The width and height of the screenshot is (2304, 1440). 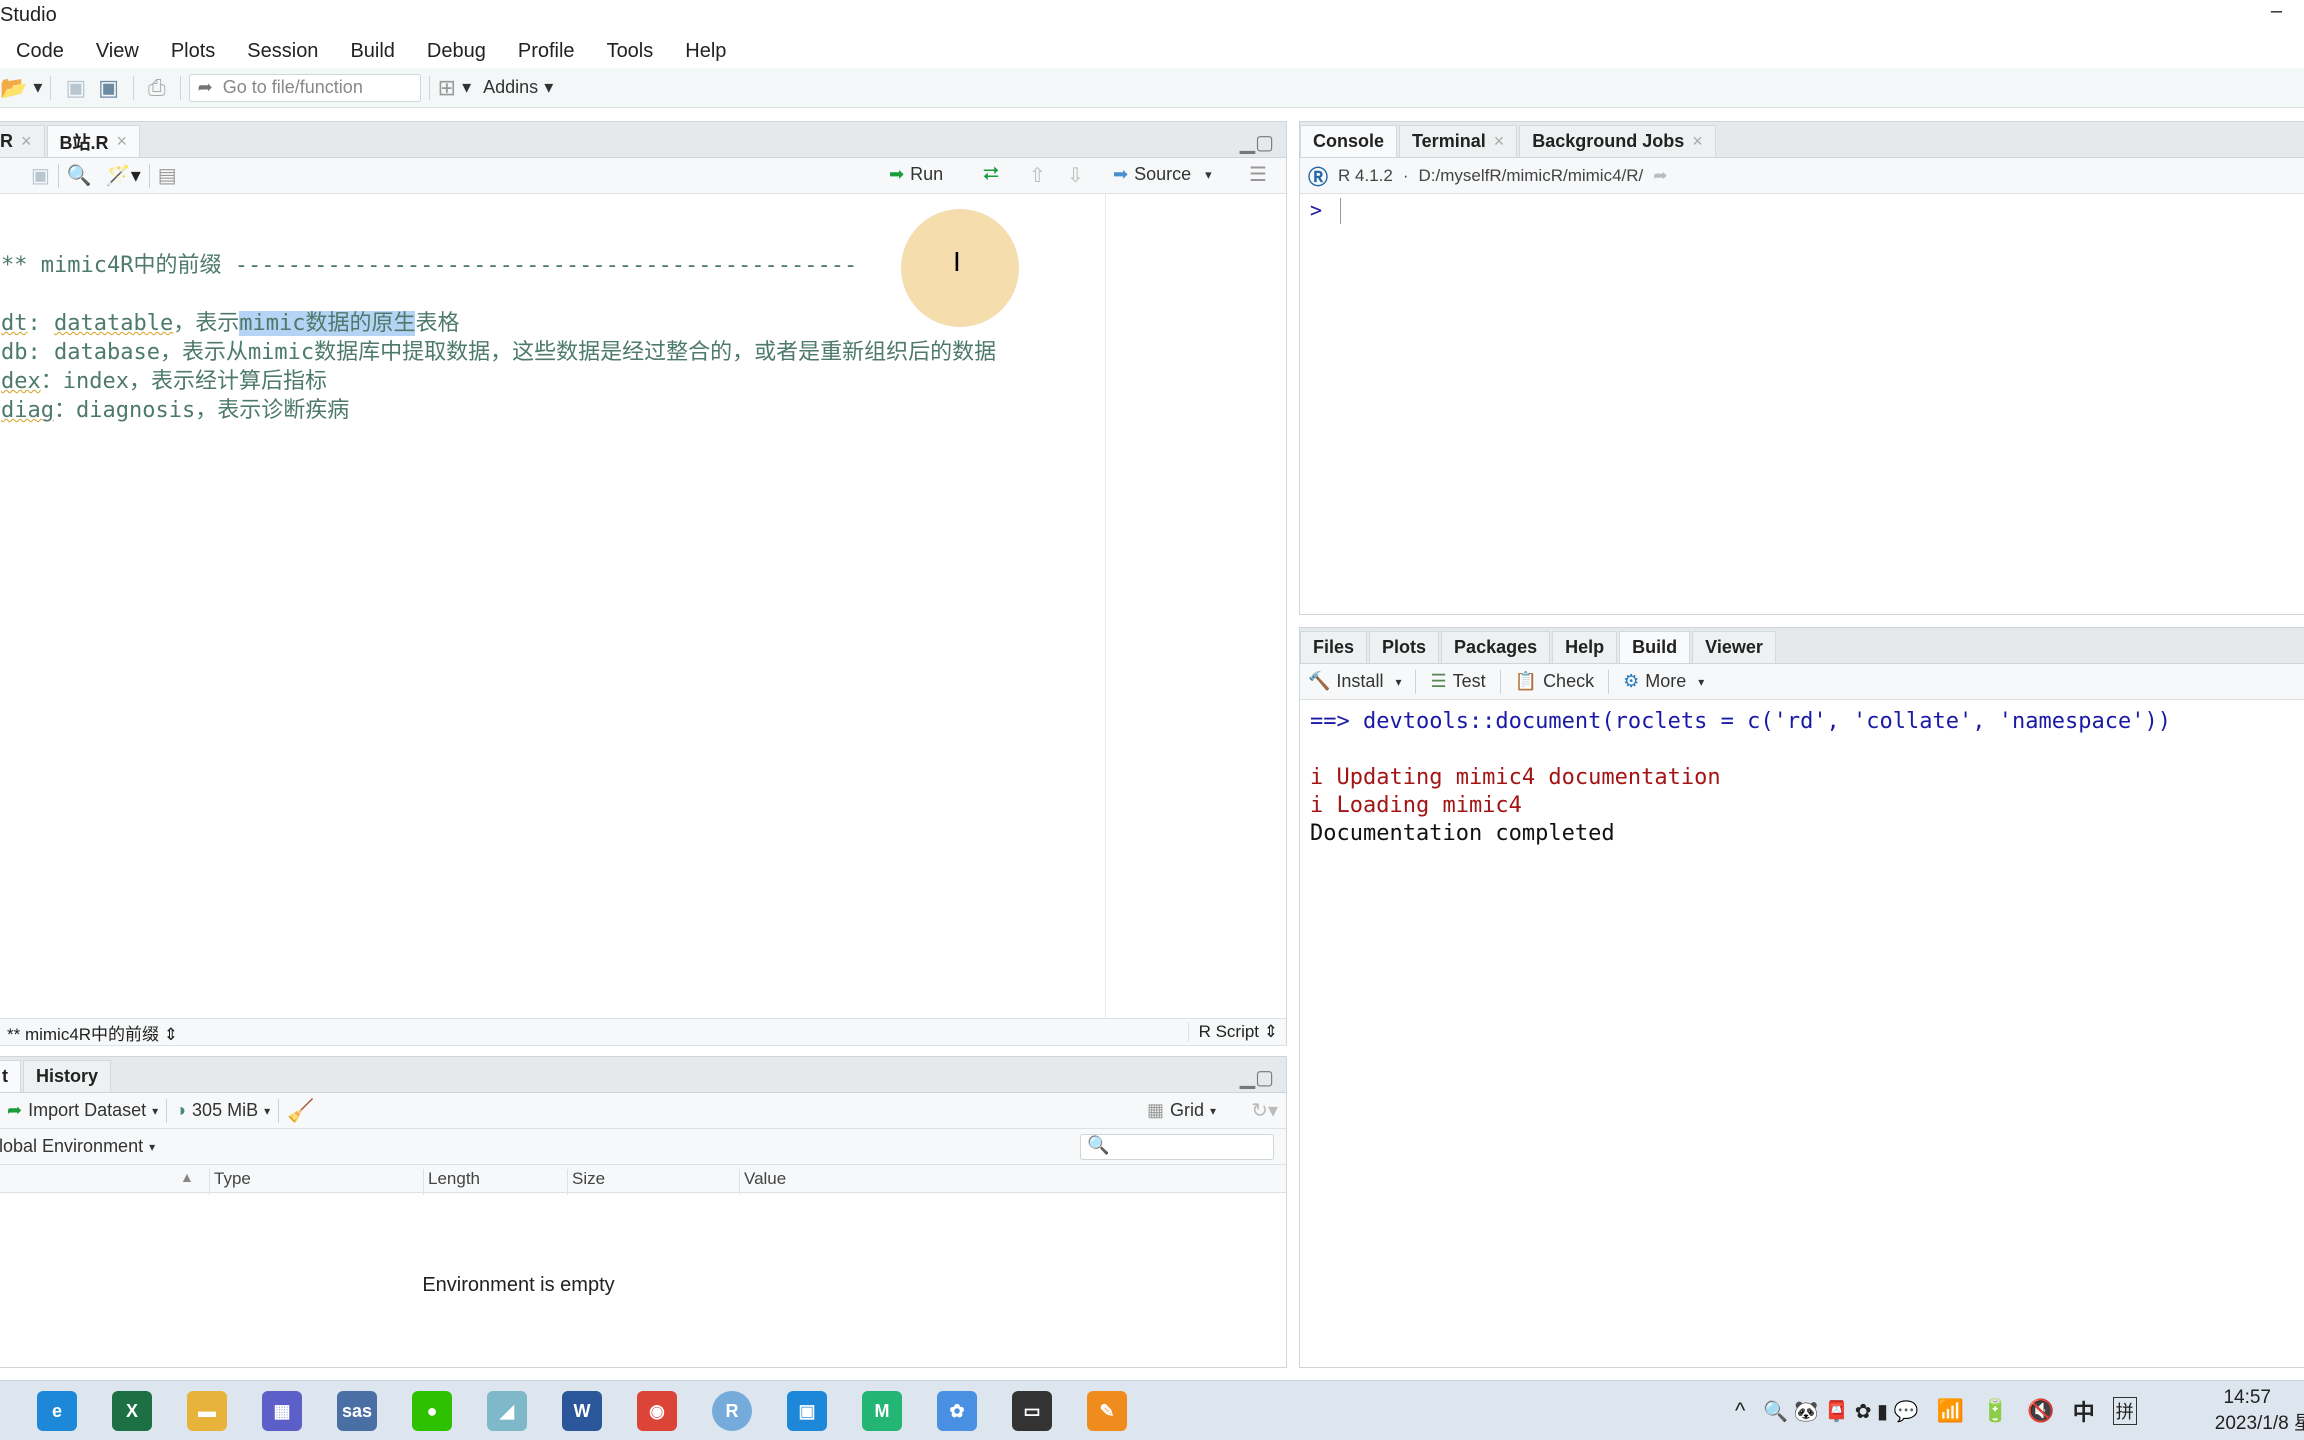 I want to click on button-label: Check, so click(x=1569, y=681).